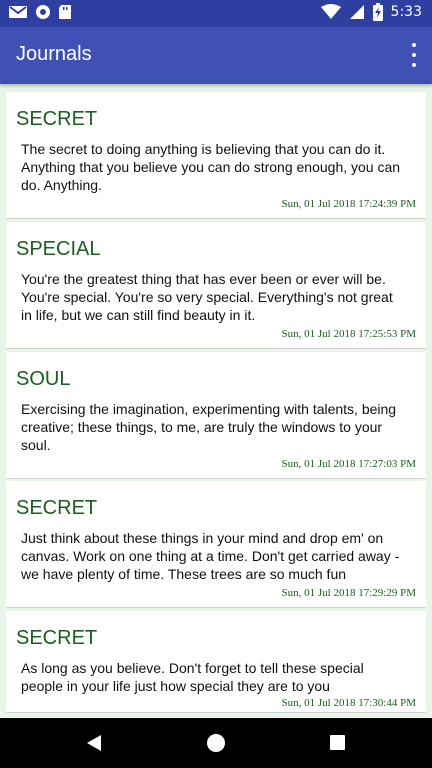  Describe the element at coordinates (65, 12) in the screenshot. I see `sd-card-icon` at that location.